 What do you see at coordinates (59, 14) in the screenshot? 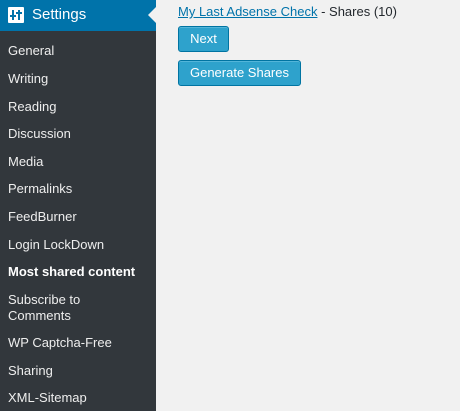
I see `sidebar-header-label: Settings` at bounding box center [59, 14].